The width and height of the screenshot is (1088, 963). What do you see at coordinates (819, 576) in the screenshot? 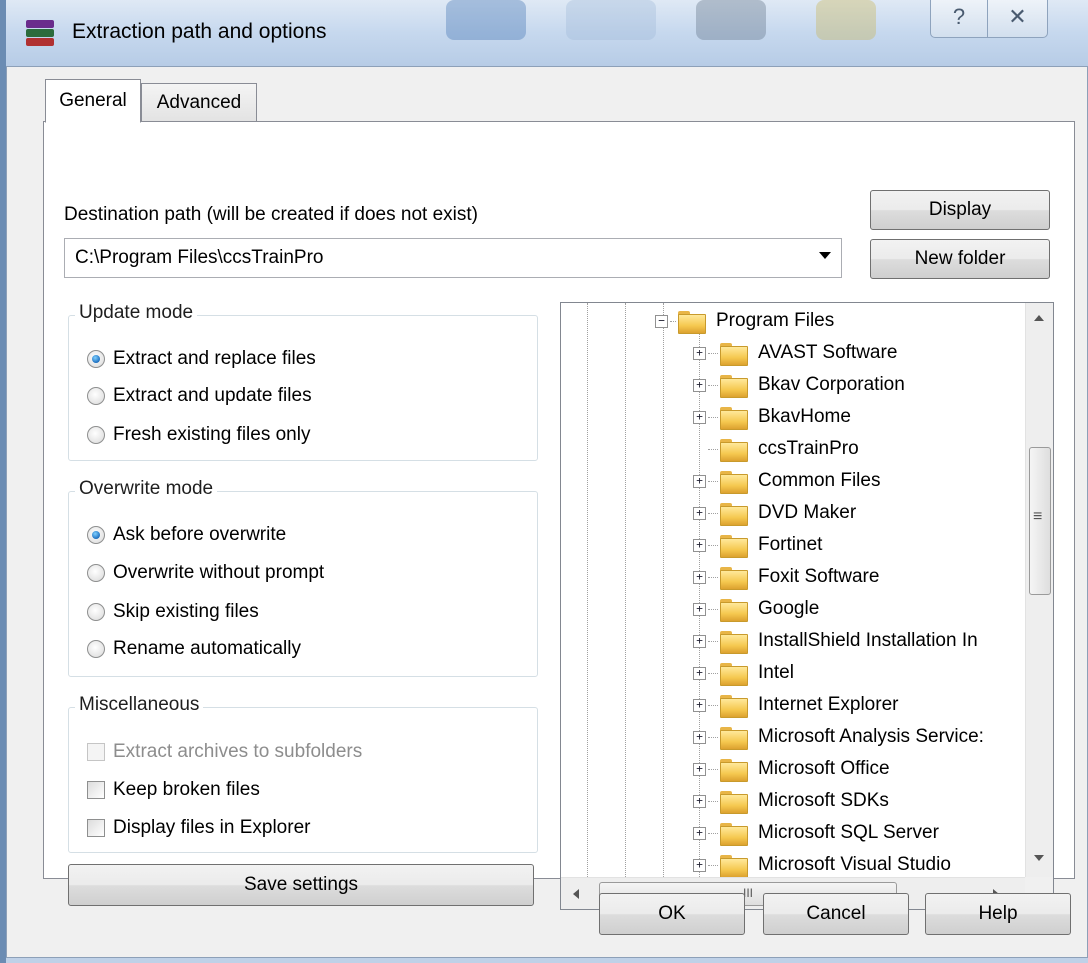
I see `tree-node-label: Foxit Software` at bounding box center [819, 576].